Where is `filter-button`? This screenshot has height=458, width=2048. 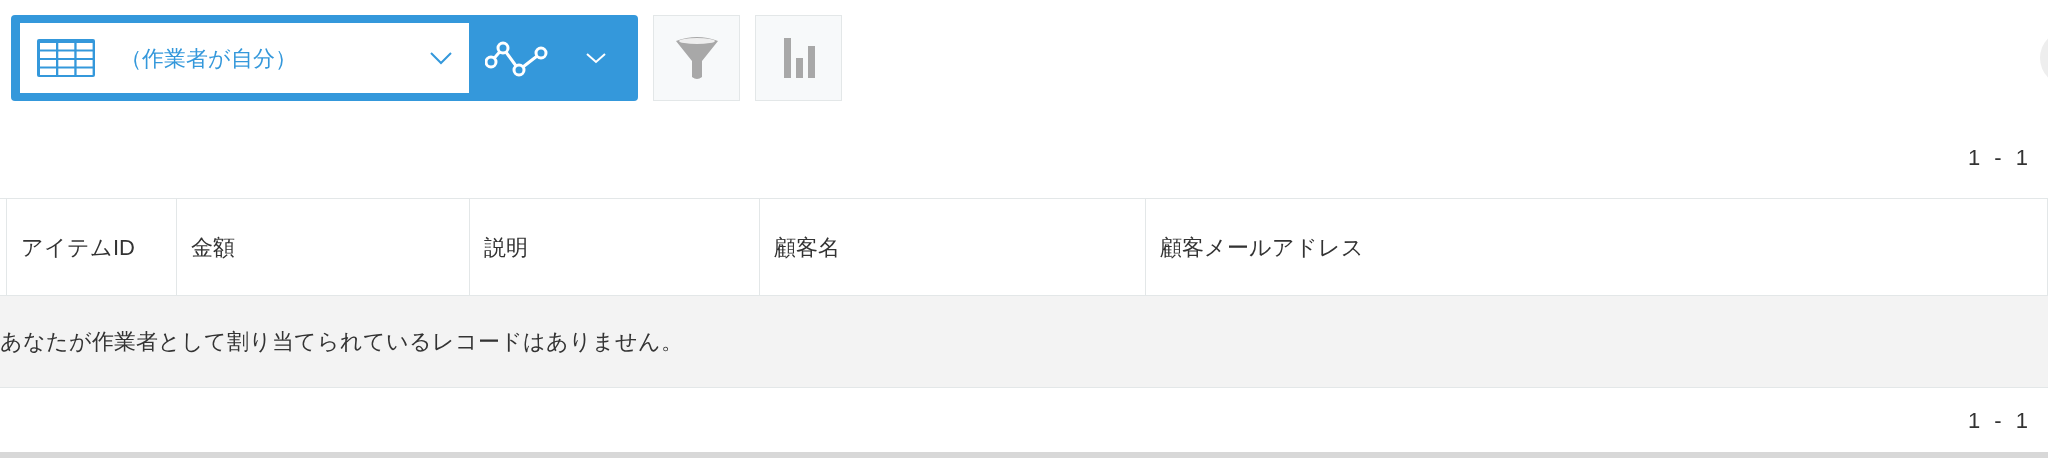 filter-button is located at coordinates (696, 58).